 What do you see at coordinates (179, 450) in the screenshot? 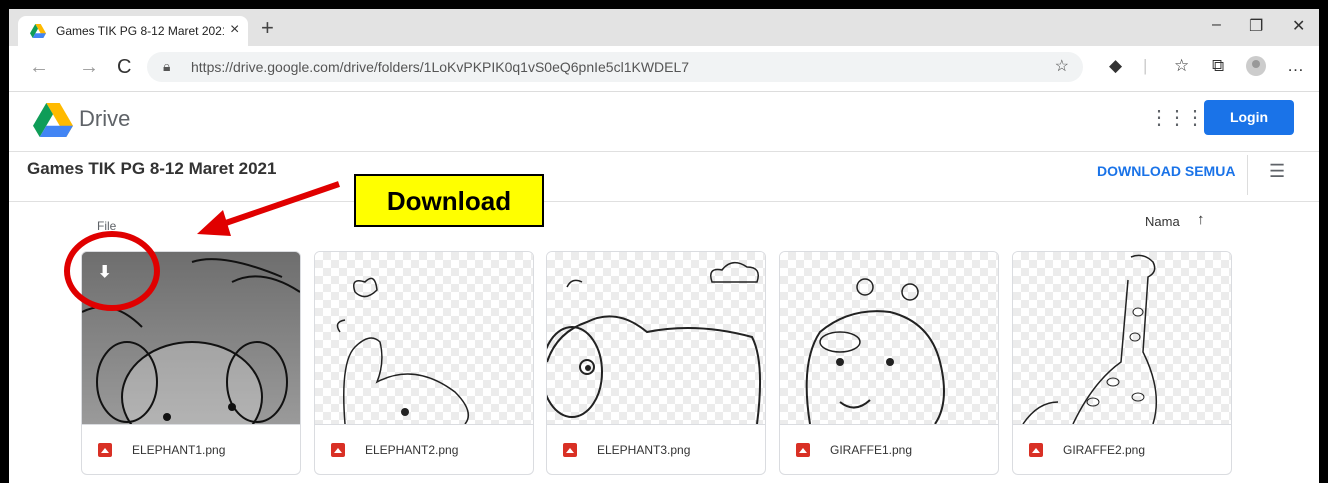
I see `file-name: ELEPHANT1.png` at bounding box center [179, 450].